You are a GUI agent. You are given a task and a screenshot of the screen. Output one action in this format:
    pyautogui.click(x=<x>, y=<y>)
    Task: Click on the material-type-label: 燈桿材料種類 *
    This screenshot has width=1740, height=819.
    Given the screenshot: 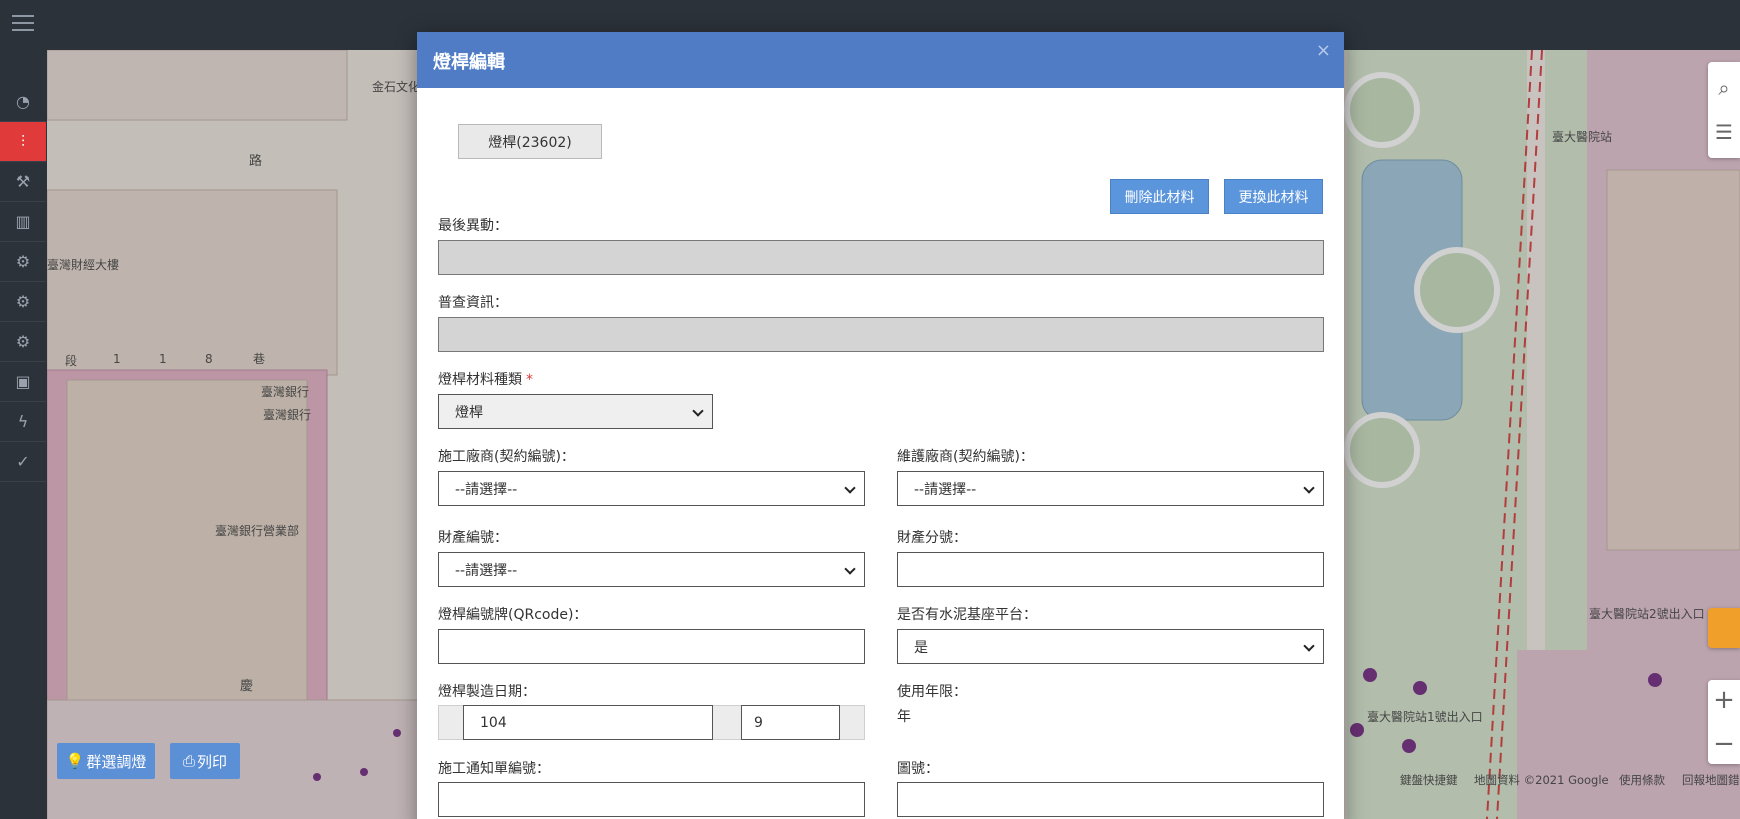 What is the action you would take?
    pyautogui.click(x=485, y=379)
    